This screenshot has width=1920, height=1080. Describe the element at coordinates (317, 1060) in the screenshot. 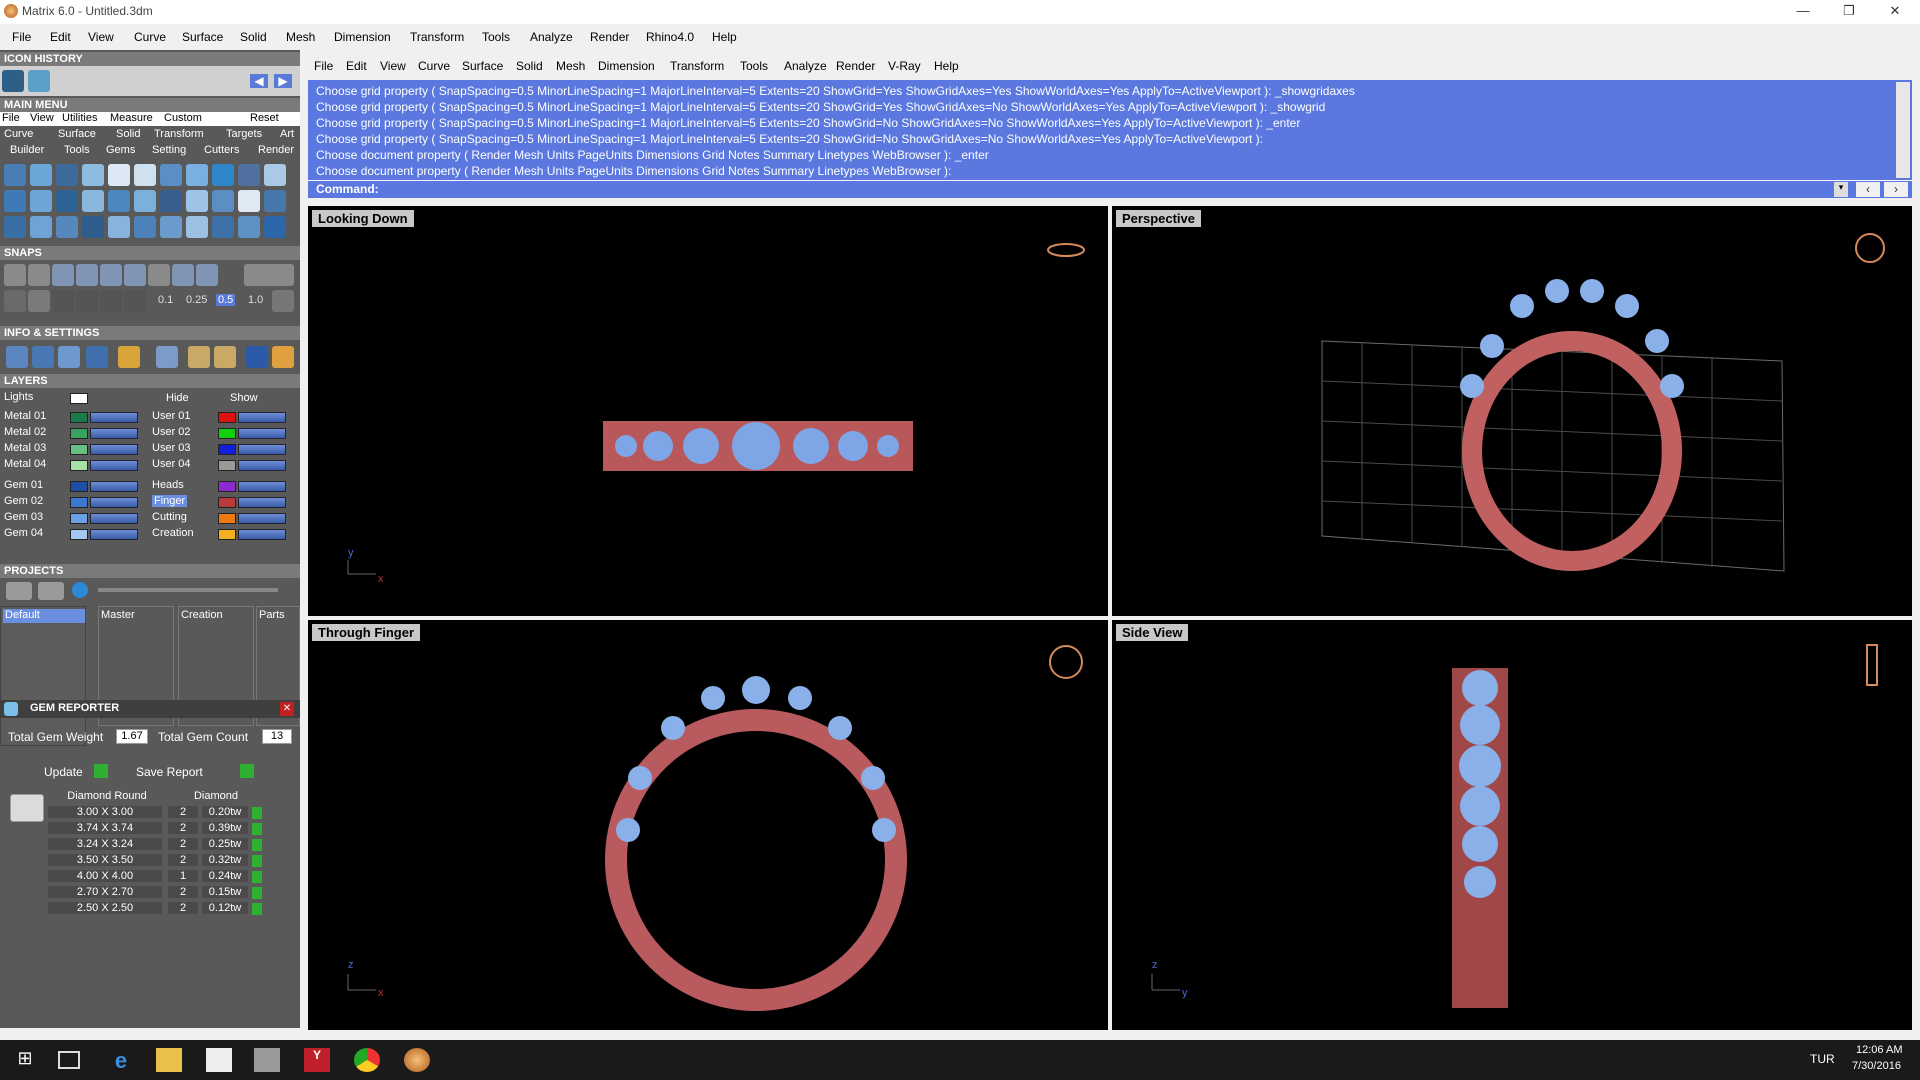

I see `yandex-icon: Y` at that location.